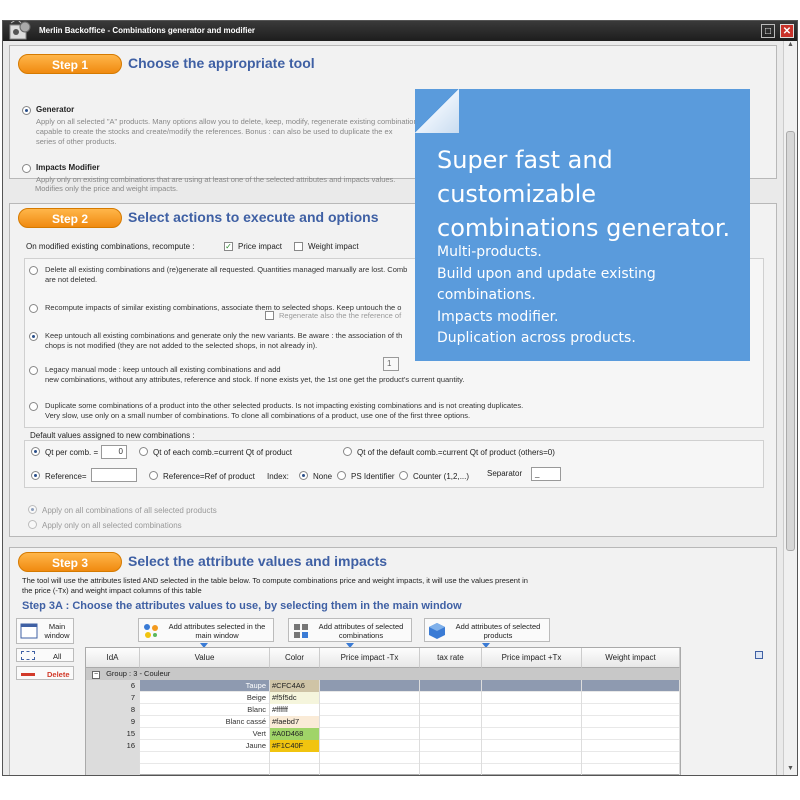 The width and height of the screenshot is (800, 800). What do you see at coordinates (205, 658) in the screenshot?
I see `column-header-value: Value` at bounding box center [205, 658].